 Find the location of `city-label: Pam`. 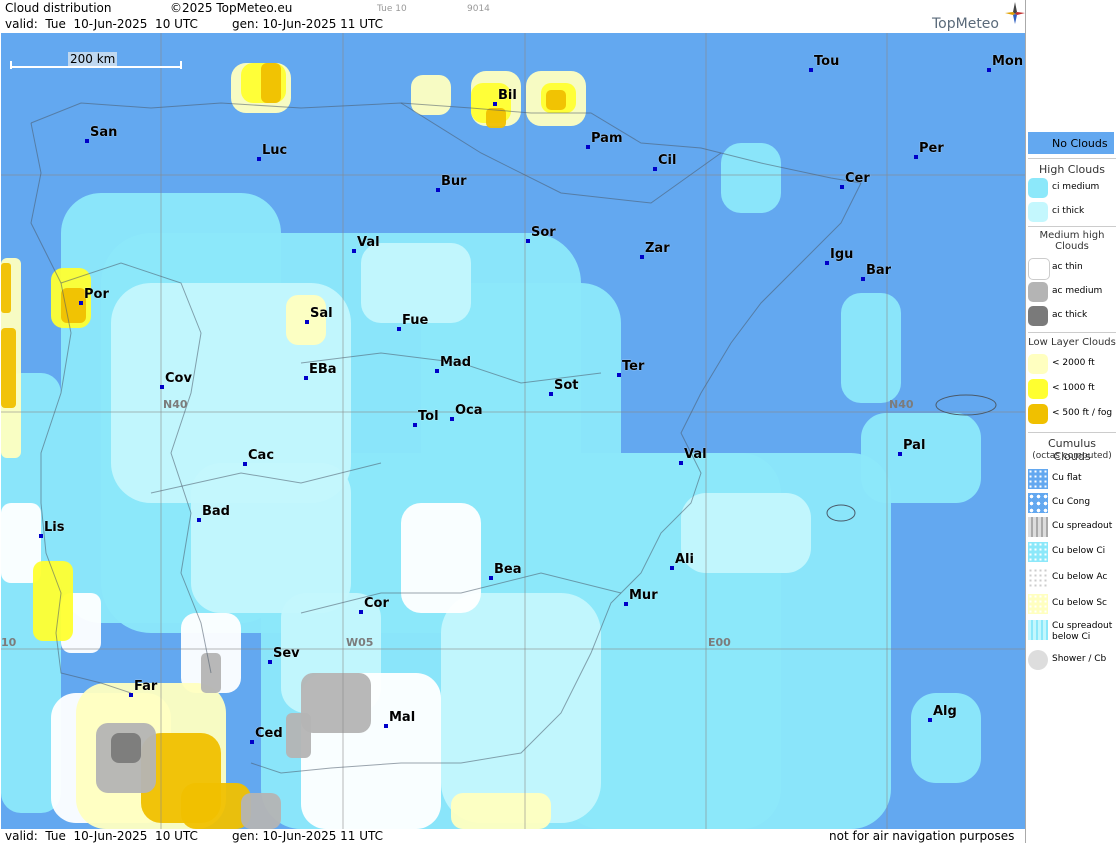

city-label: Pam is located at coordinates (607, 138).